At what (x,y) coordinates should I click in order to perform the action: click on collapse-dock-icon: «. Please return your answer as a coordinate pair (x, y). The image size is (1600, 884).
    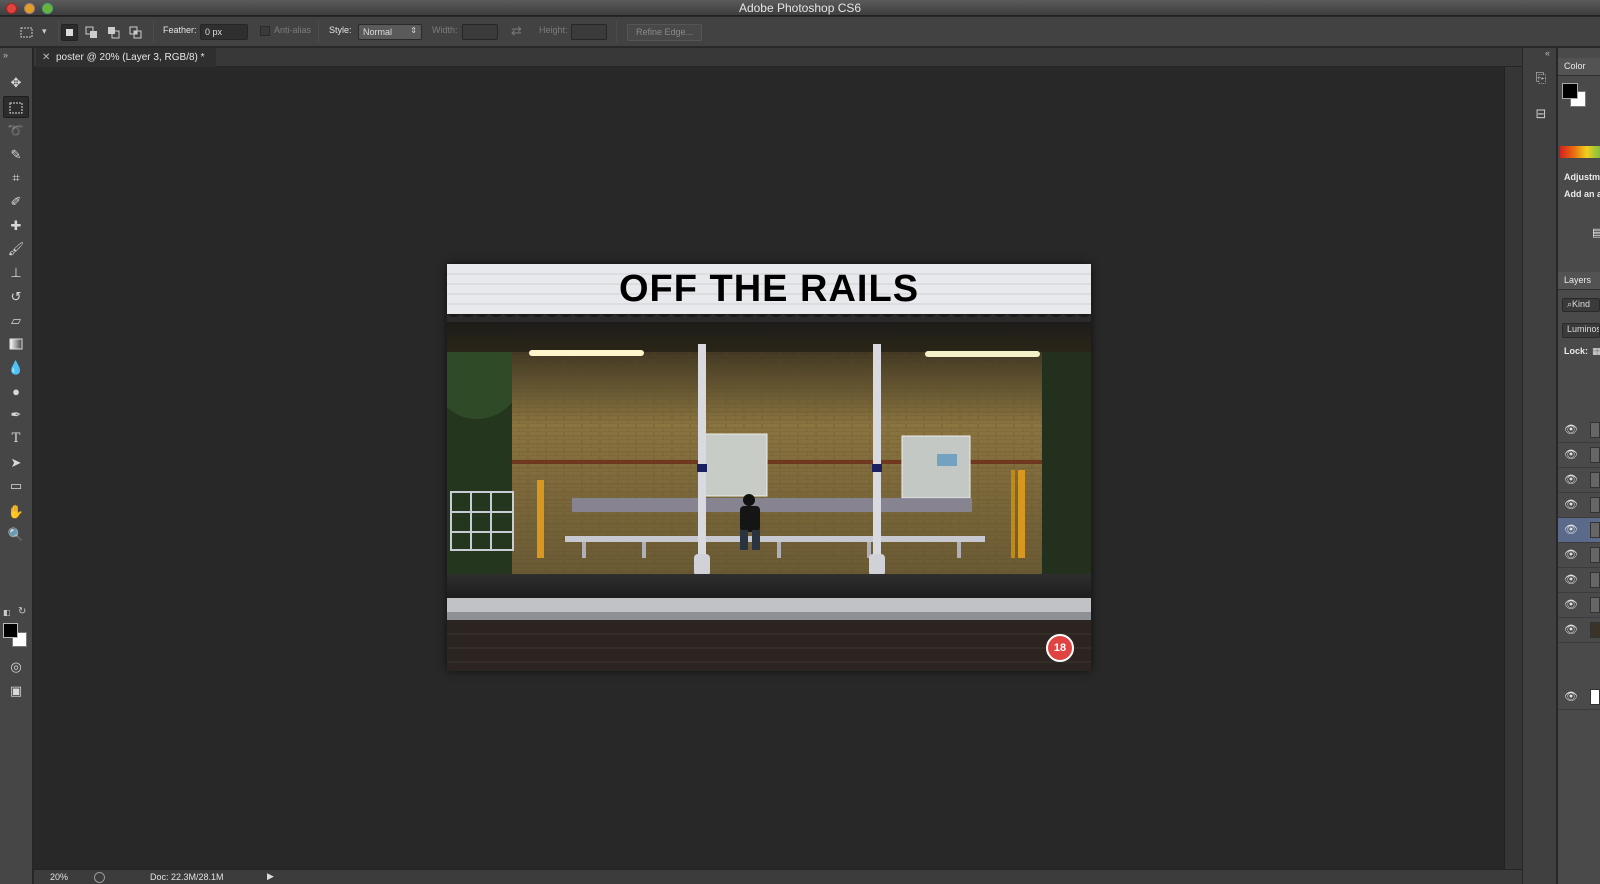
    Looking at the image, I should click on (1547, 53).